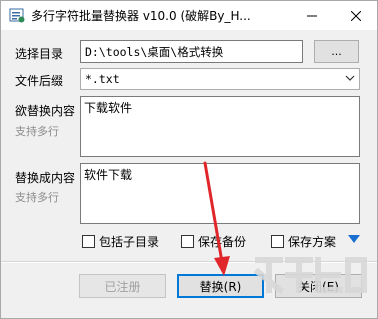 This screenshot has height=319, width=378. Describe the element at coordinates (17, 15) in the screenshot. I see `app-icon` at that location.